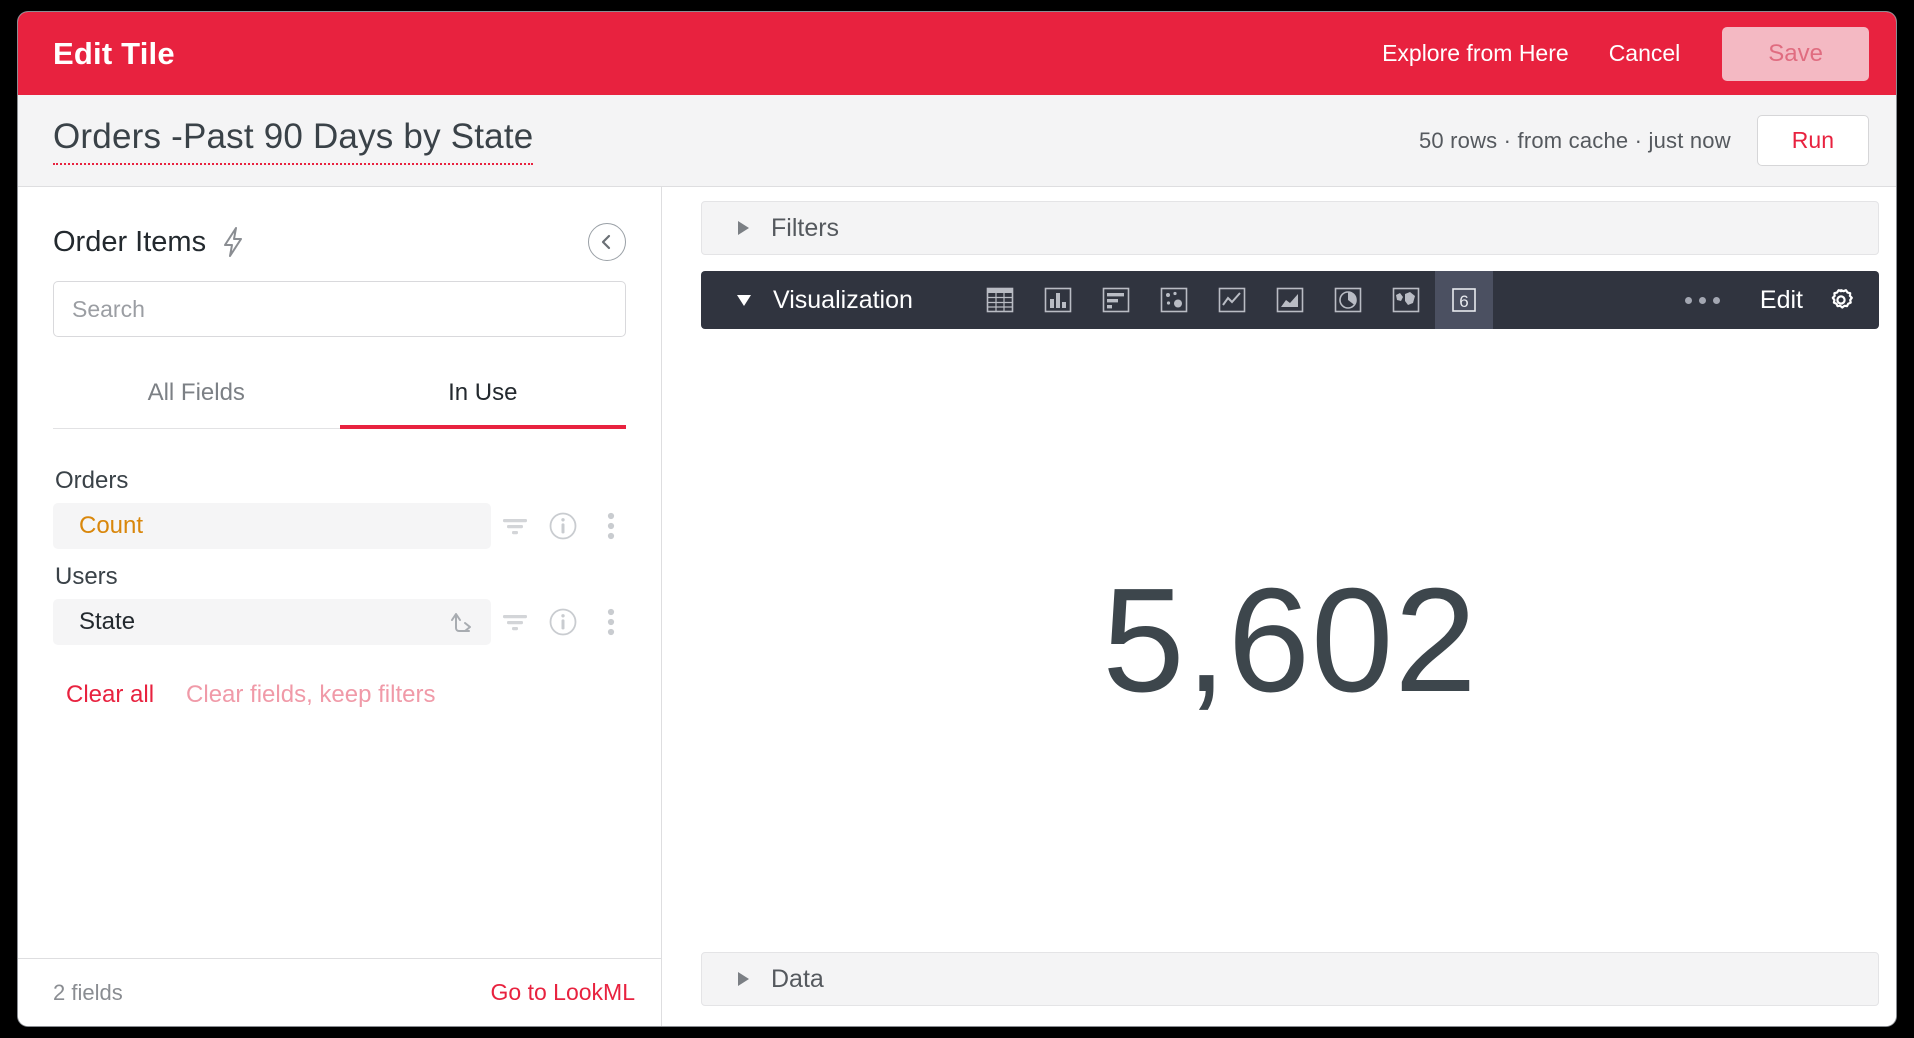 This screenshot has width=1914, height=1038. I want to click on field-label-state: State, so click(107, 621).